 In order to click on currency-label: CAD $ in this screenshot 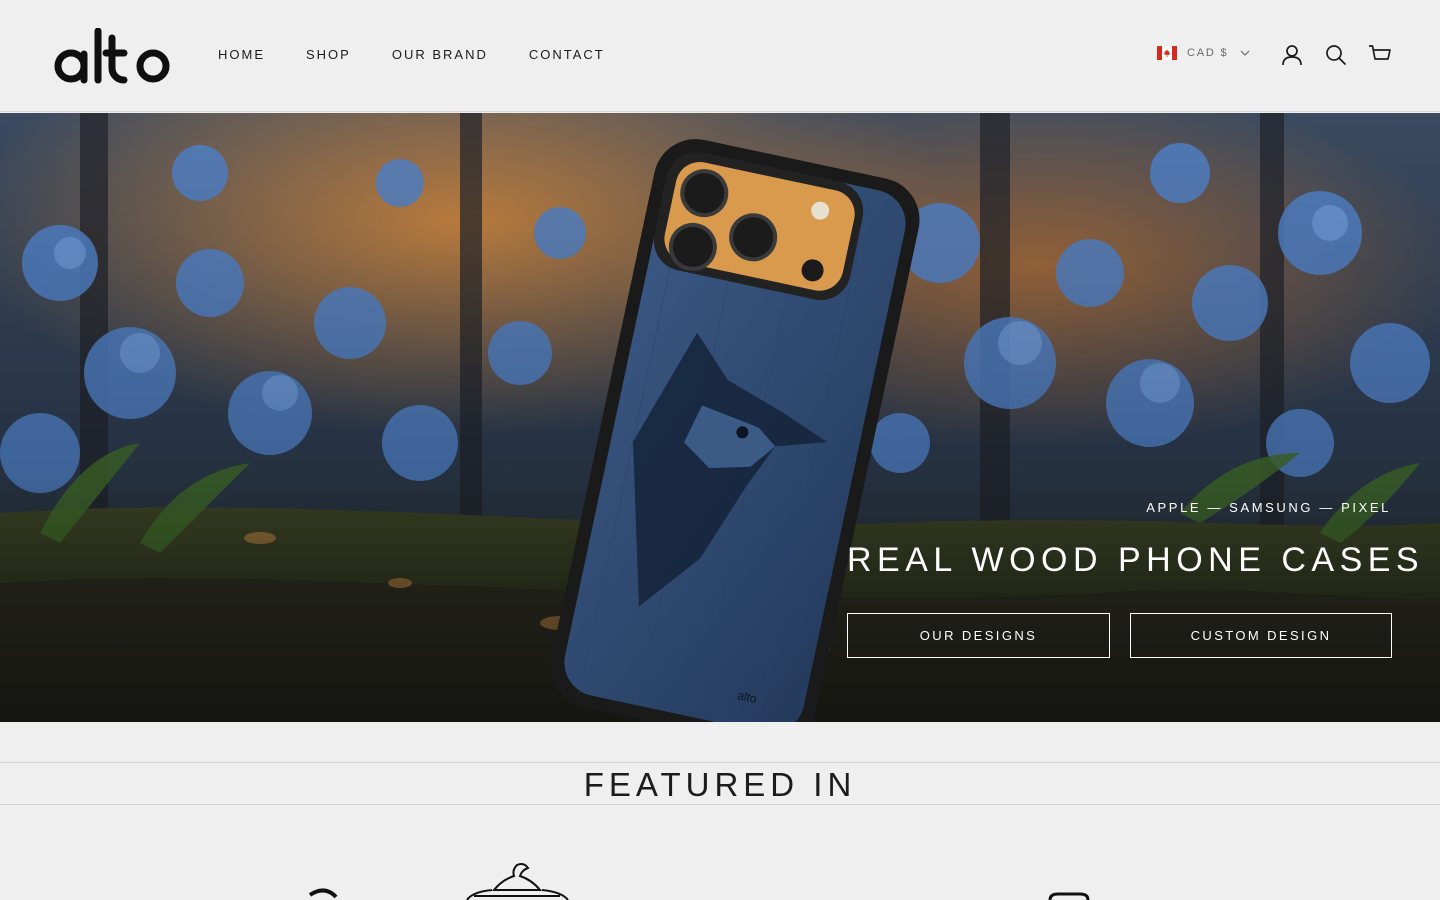, I will do `click(1208, 53)`.